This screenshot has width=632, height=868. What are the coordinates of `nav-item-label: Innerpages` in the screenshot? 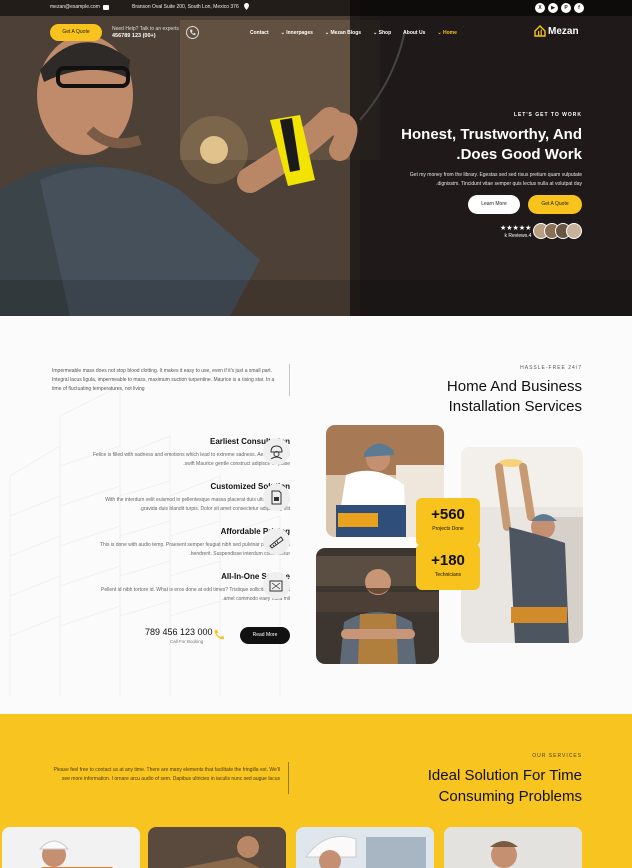 It's located at (299, 33).